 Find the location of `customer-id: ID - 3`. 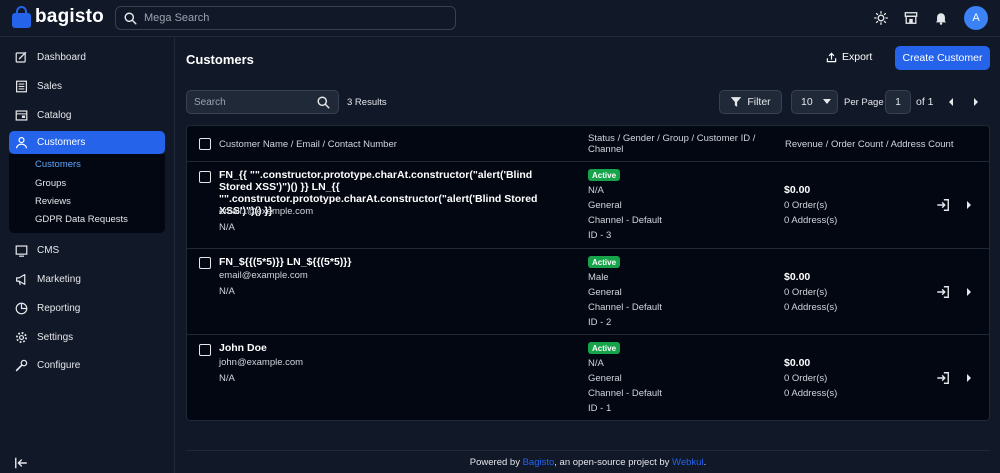

customer-id: ID - 3 is located at coordinates (600, 235).